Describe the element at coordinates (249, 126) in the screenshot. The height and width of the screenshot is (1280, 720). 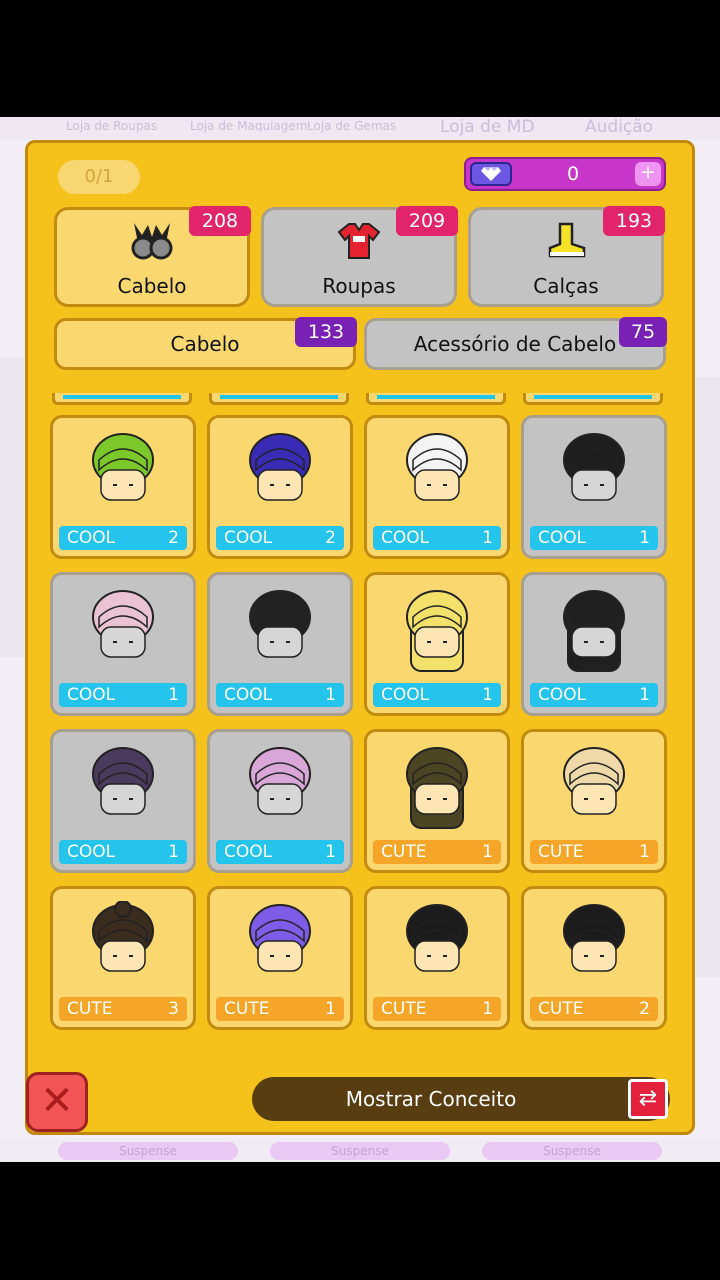
I see `background-tab-maquiagem: Loja de Maquiagem` at that location.